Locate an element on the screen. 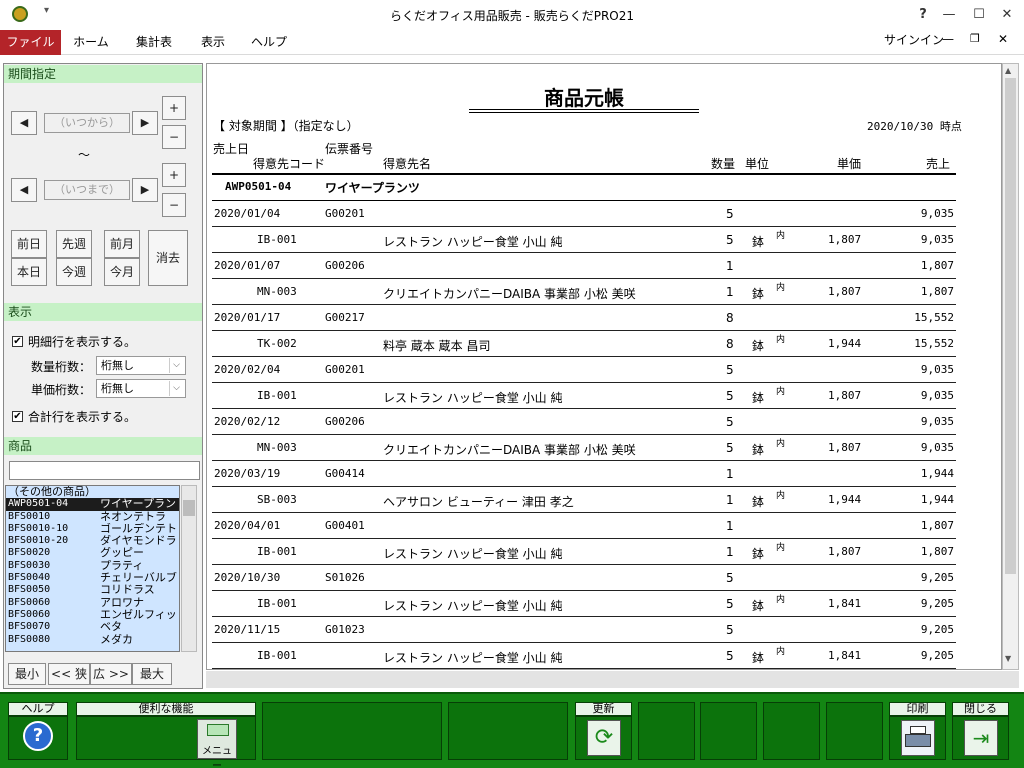 The image size is (1024, 768). report-detail-row: SB-003 ヘアサロン ビューティー 津田 孝之 1 鉢 内 1,944 1,944 is located at coordinates (584, 500).